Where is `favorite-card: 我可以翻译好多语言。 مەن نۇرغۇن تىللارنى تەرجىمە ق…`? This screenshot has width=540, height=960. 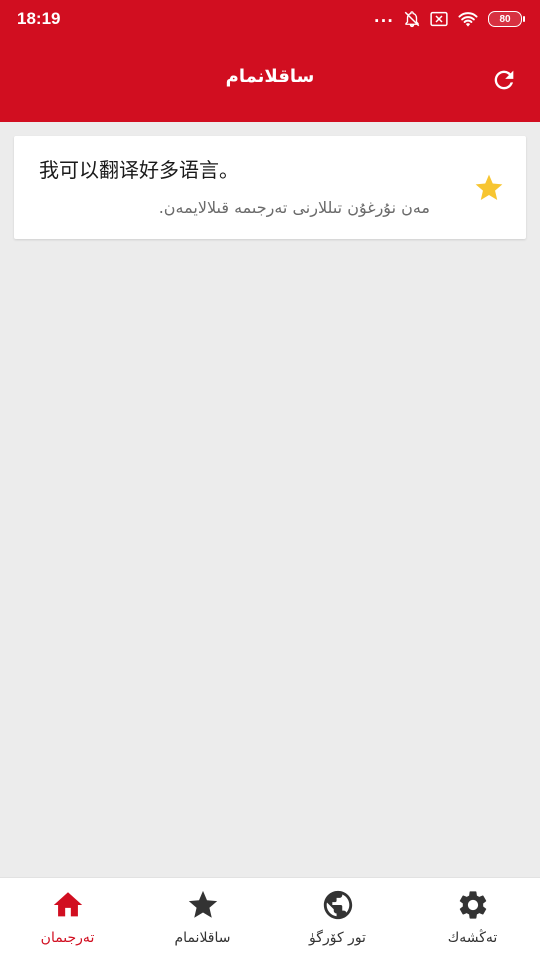 favorite-card: 我可以翻译好多语言。 مەن نۇرغۇن تىللارنى تەرجىمە ق… is located at coordinates (270, 187).